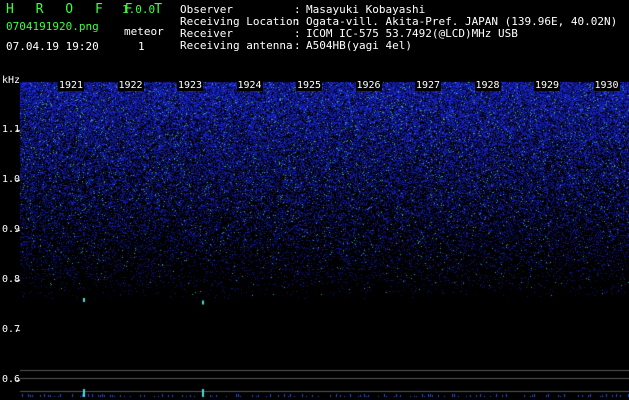  What do you see at coordinates (144, 31) in the screenshot?
I see `meteor-label: meteor` at bounding box center [144, 31].